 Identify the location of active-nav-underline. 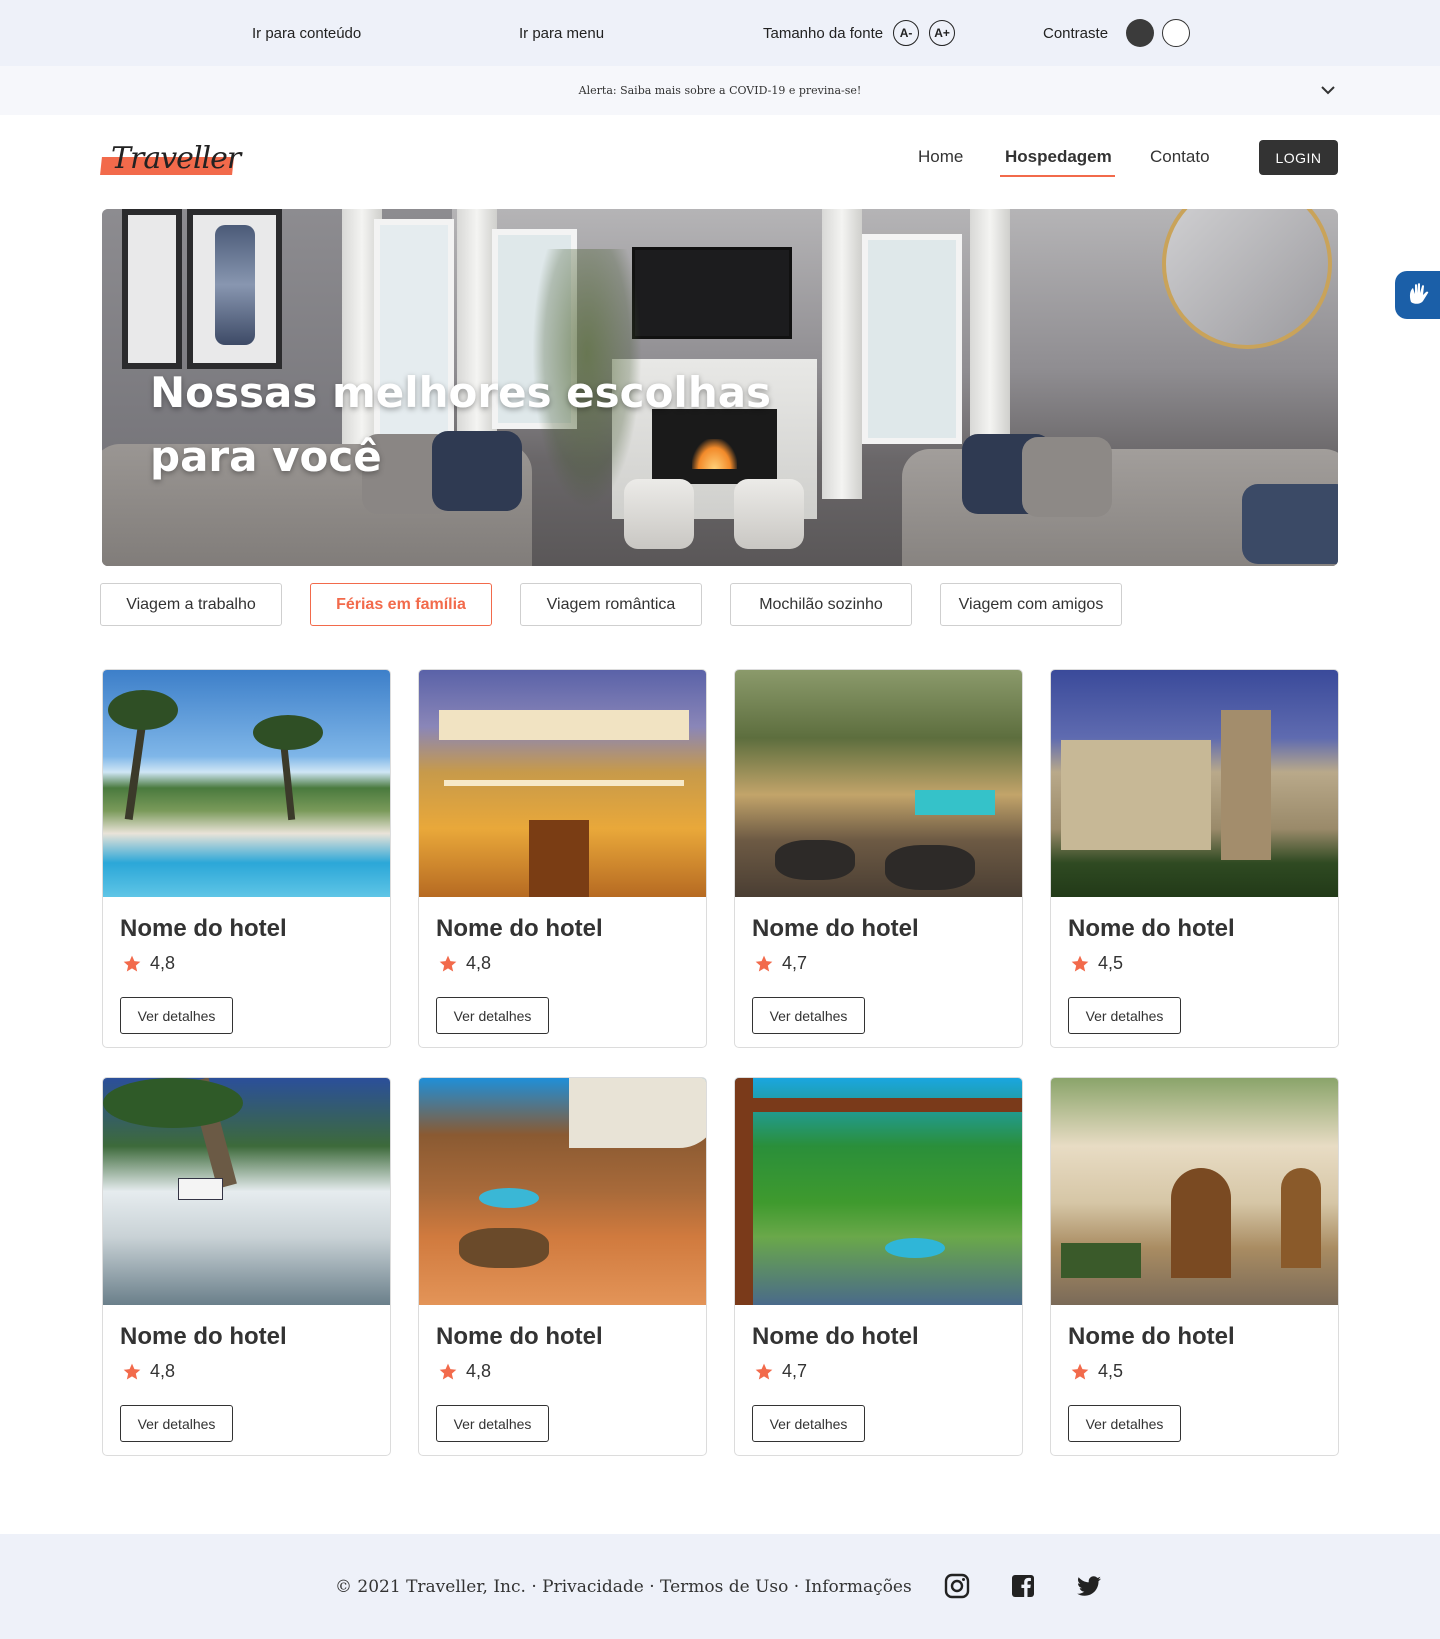
(1057, 176).